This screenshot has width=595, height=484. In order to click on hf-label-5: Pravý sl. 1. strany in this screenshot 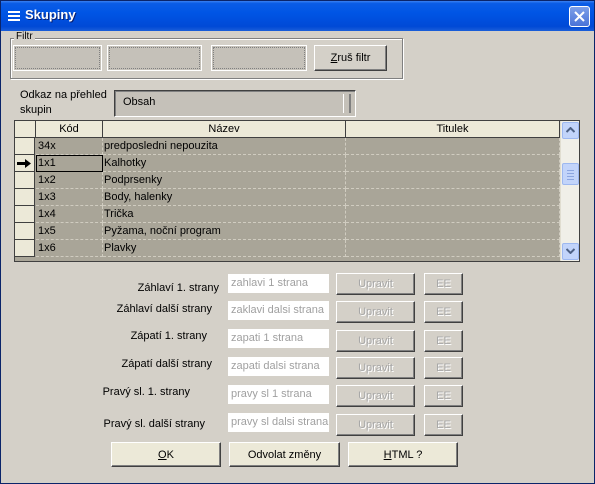, I will do `click(146, 392)`.